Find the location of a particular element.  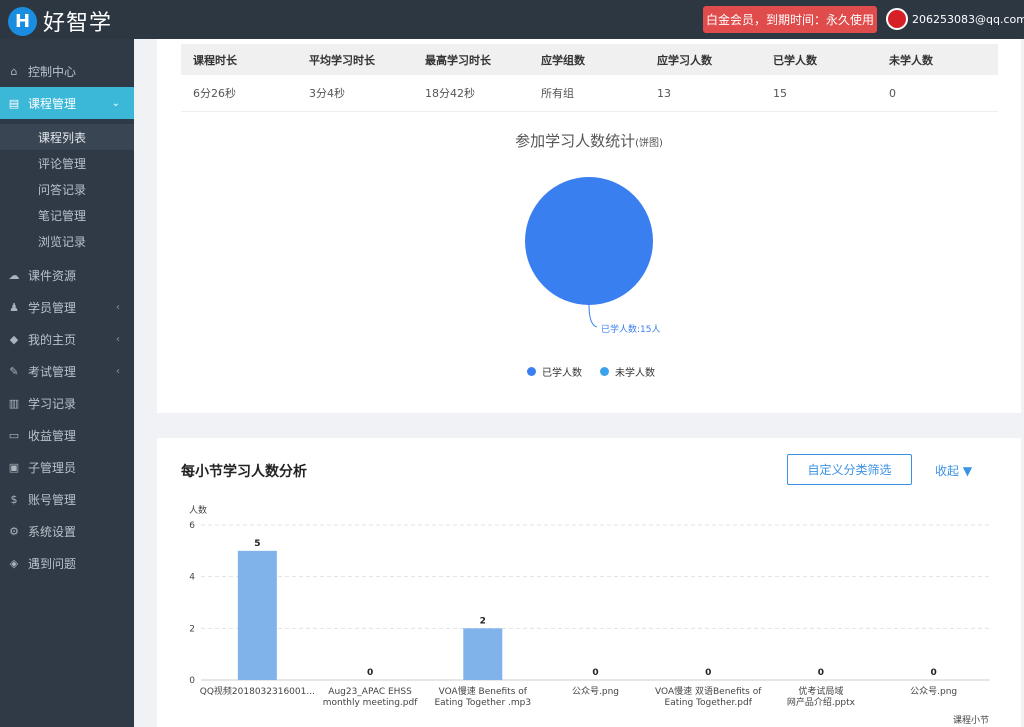

x-tick-label: 优考试局域 is located at coordinates (820, 691).